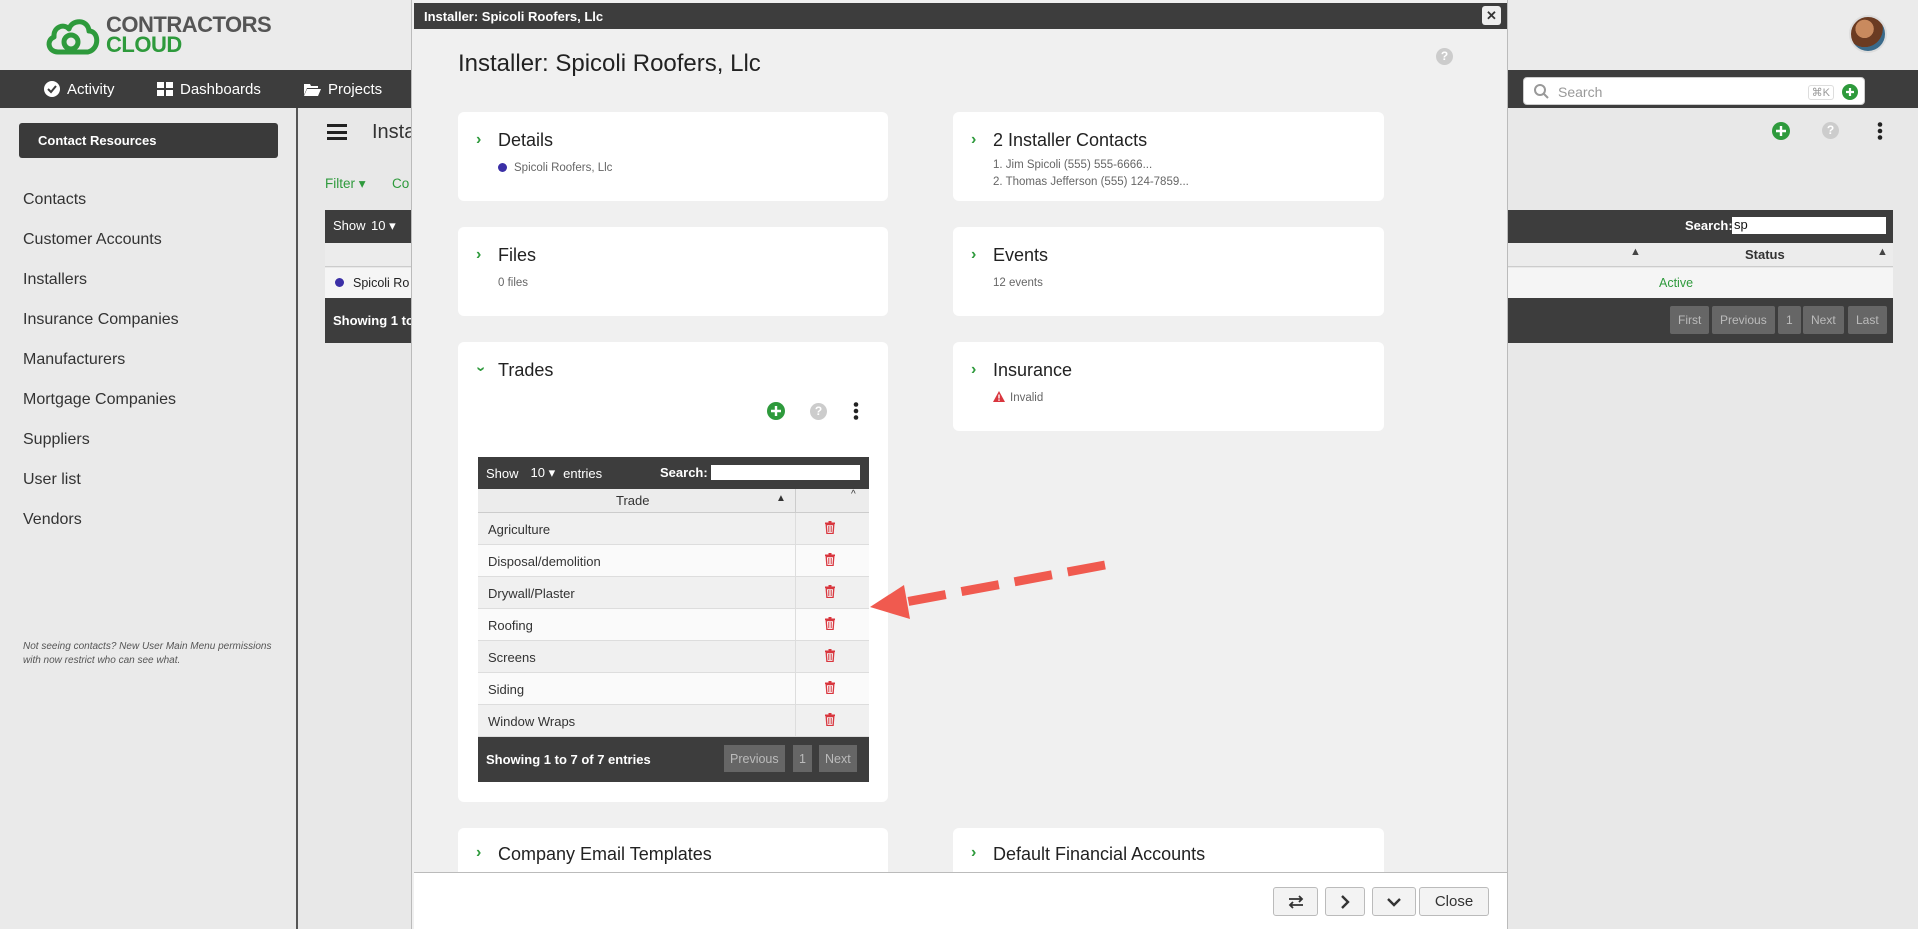  I want to click on sidebar-item-user-list: User list, so click(52, 480).